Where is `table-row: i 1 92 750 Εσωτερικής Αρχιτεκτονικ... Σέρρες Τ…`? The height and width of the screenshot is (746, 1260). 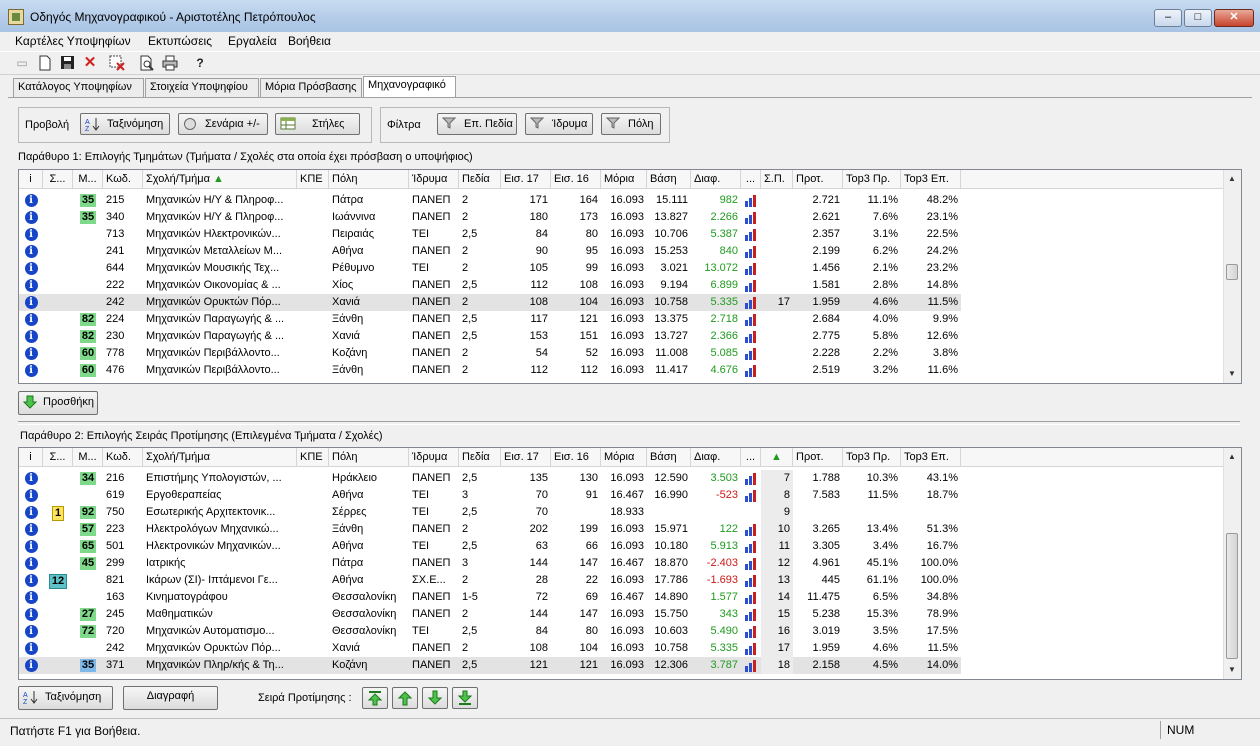 table-row: i 1 92 750 Εσωτερικής Αρχιτεκτονικ... Σέρρες Τ… is located at coordinates (490, 512).